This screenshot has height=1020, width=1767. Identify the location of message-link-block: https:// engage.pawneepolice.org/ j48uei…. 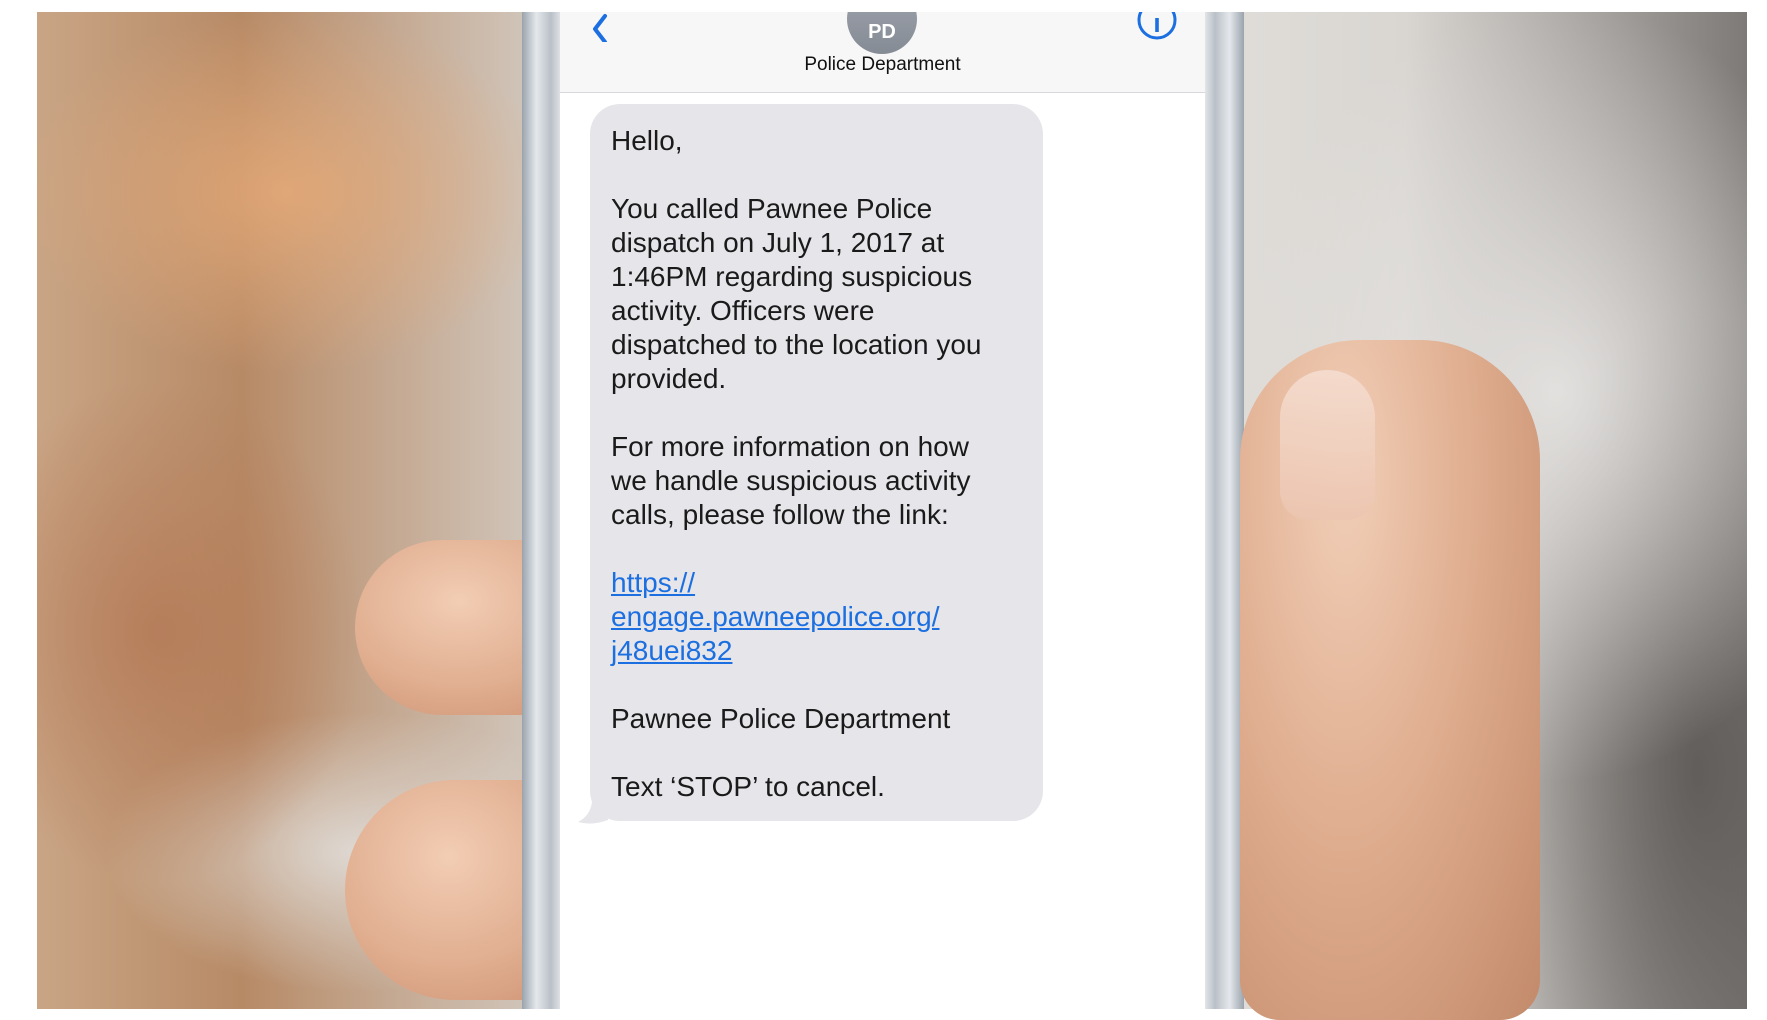
(817, 617).